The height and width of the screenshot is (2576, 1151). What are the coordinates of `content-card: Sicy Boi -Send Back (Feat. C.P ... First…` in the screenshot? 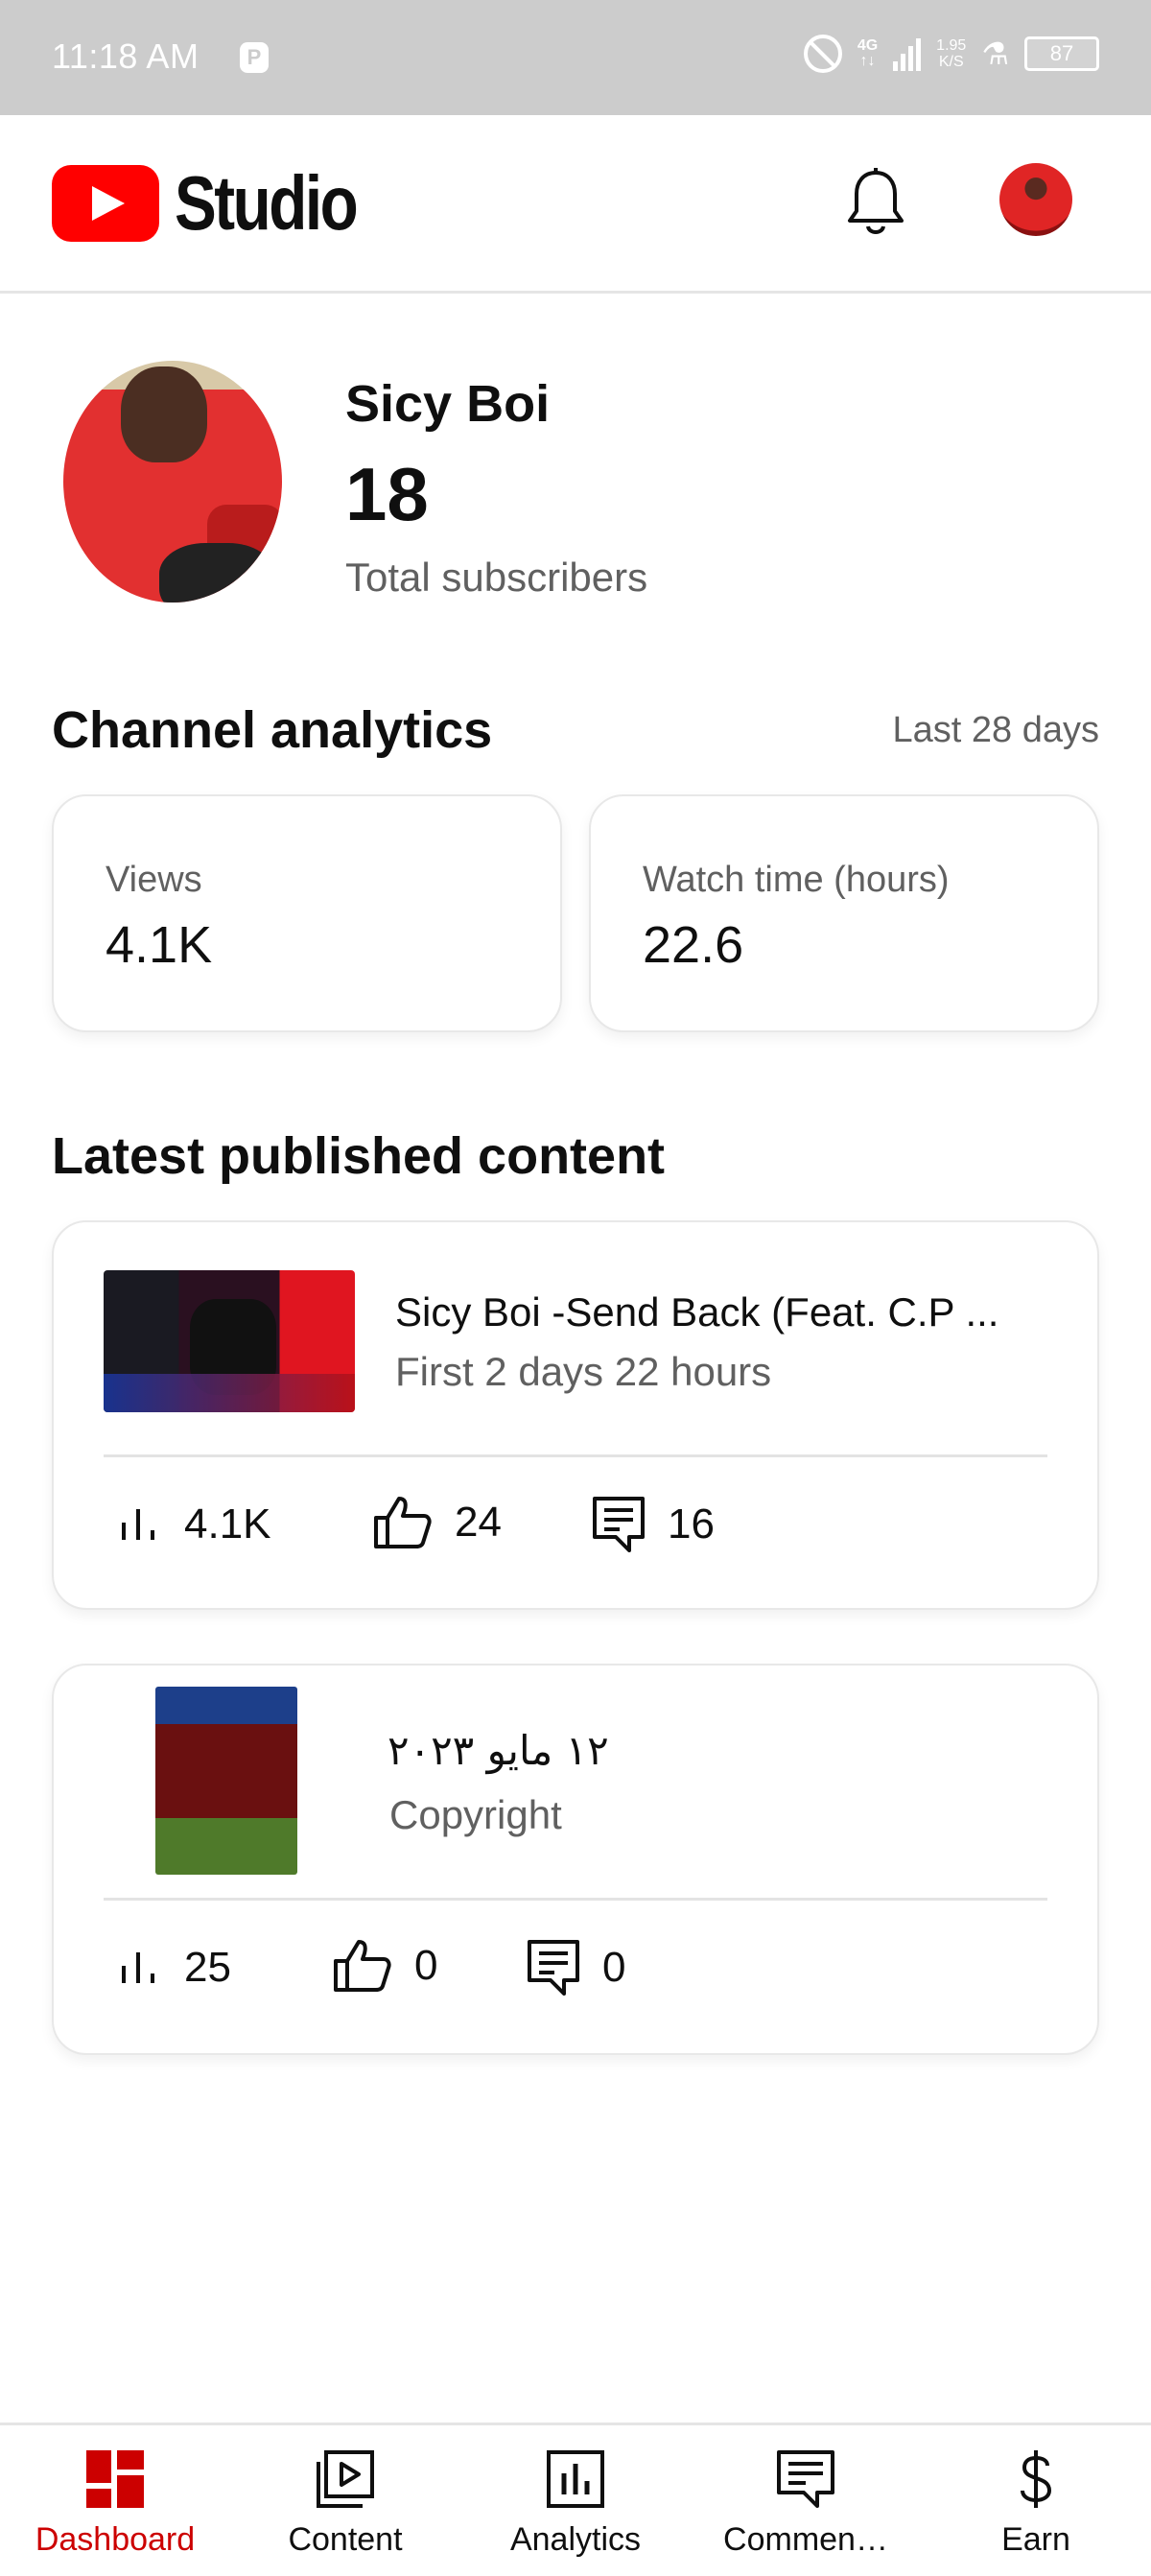 It's located at (575, 1415).